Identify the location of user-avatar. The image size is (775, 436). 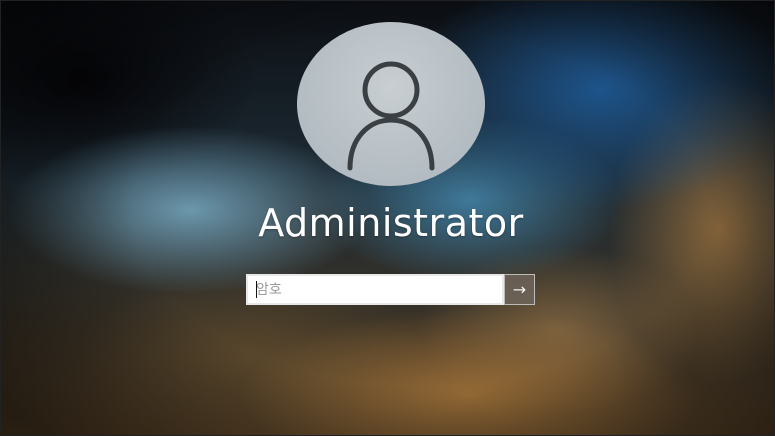
(391, 104).